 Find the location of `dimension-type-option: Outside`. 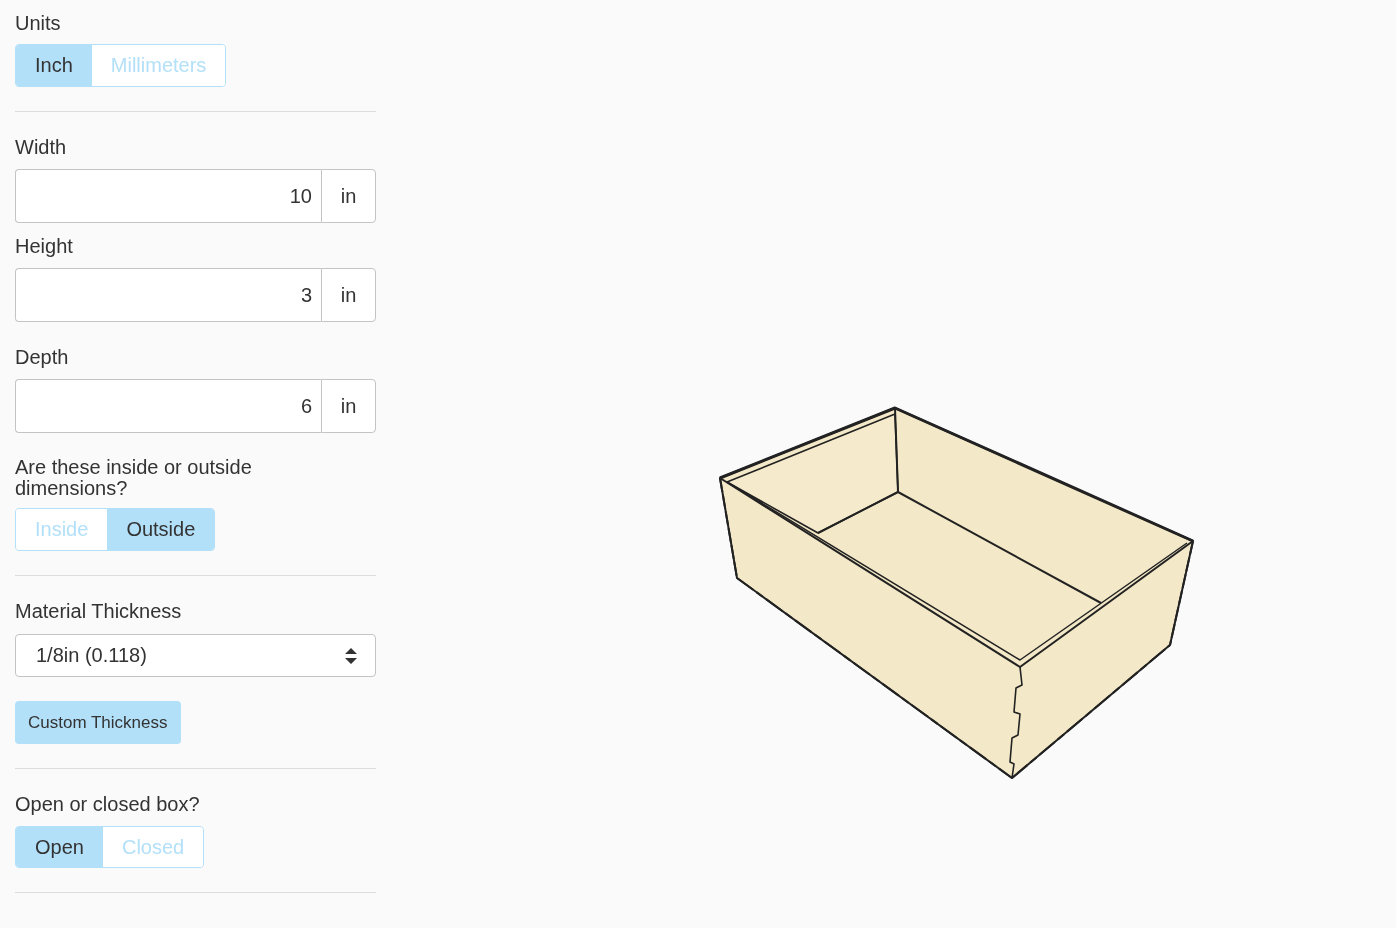

dimension-type-option: Outside is located at coordinates (161, 529).